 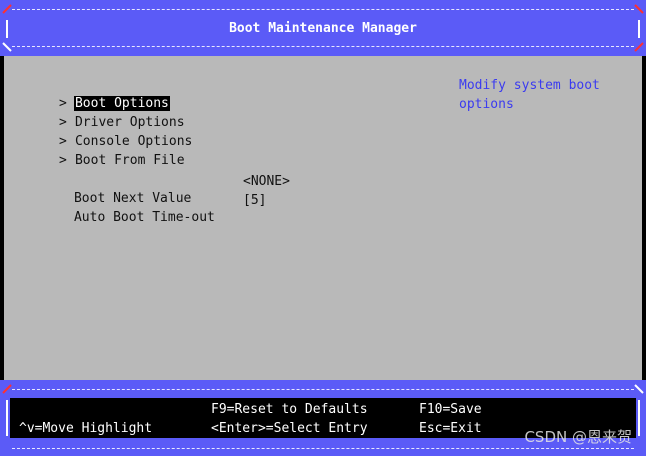 What do you see at coordinates (639, 47) in the screenshot?
I see `corner-header-br-icon` at bounding box center [639, 47].